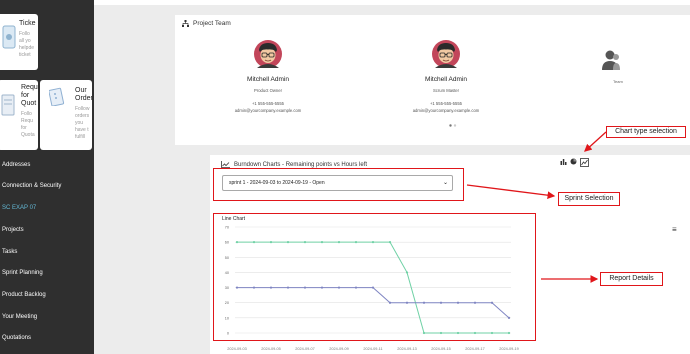 The height and width of the screenshot is (354, 690). What do you see at coordinates (536, 207) in the screenshot?
I see `annotation-arrows` at bounding box center [536, 207].